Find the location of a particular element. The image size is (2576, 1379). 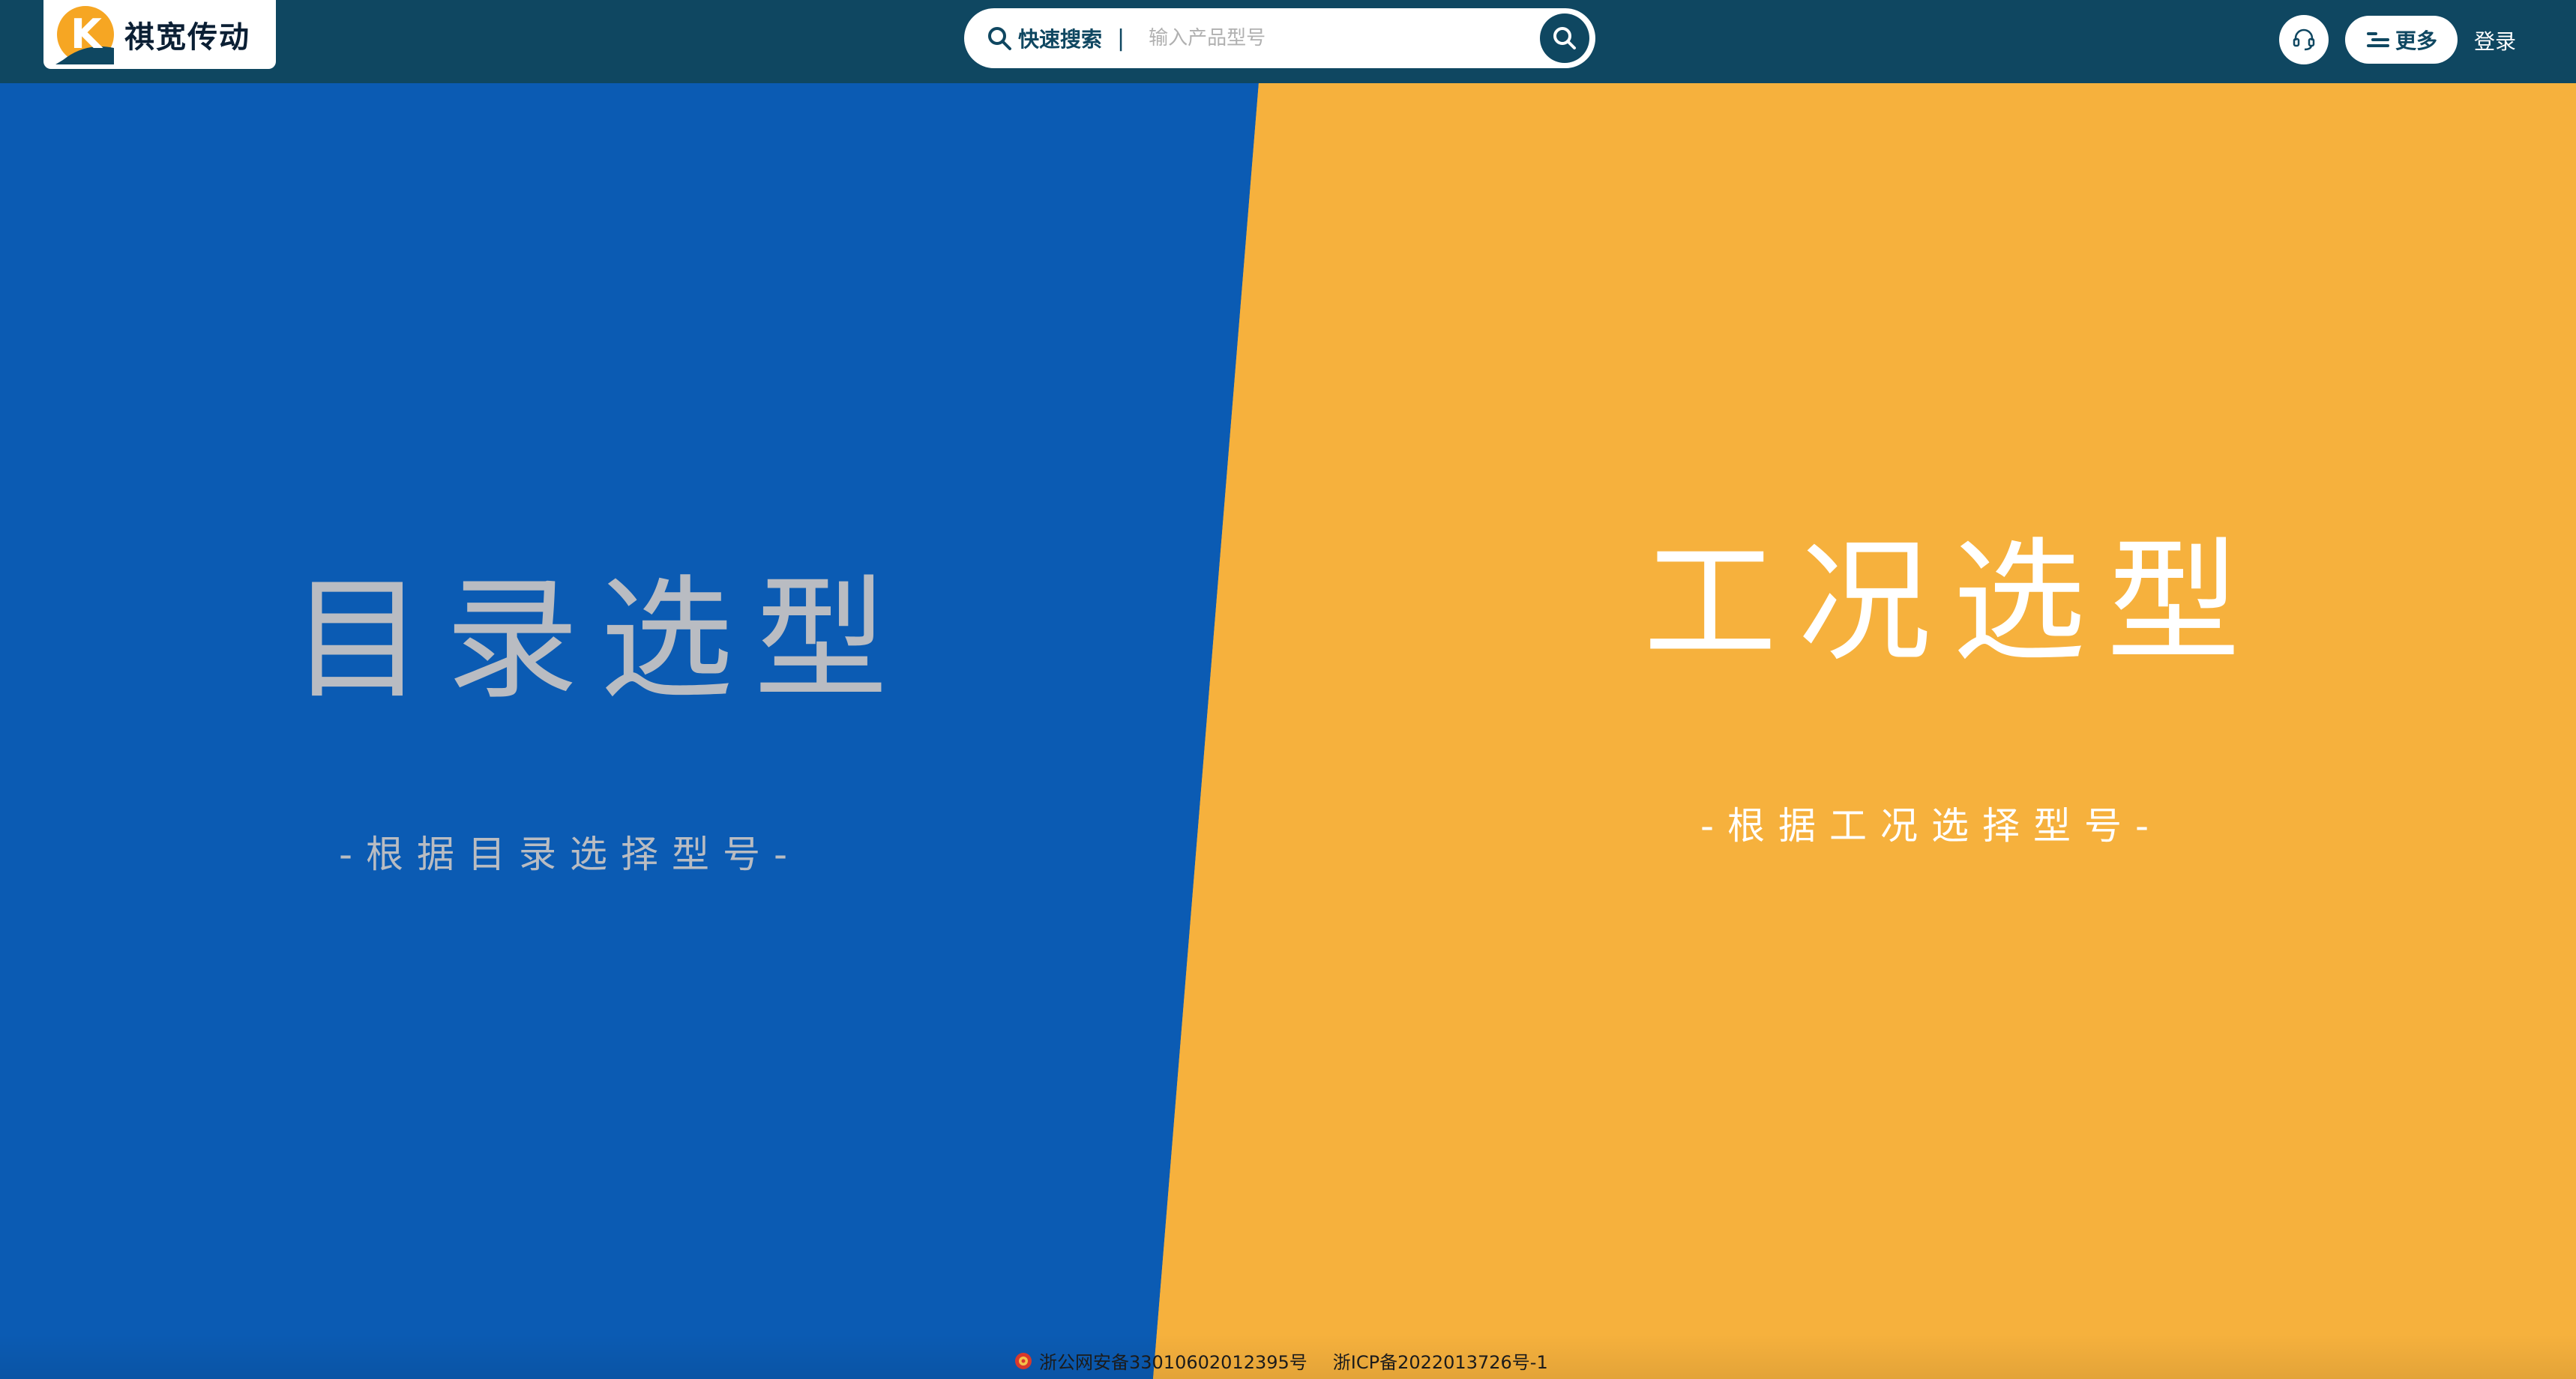

icp-record-link: 浙ICP备2022013726号-1 is located at coordinates (1440, 1361).